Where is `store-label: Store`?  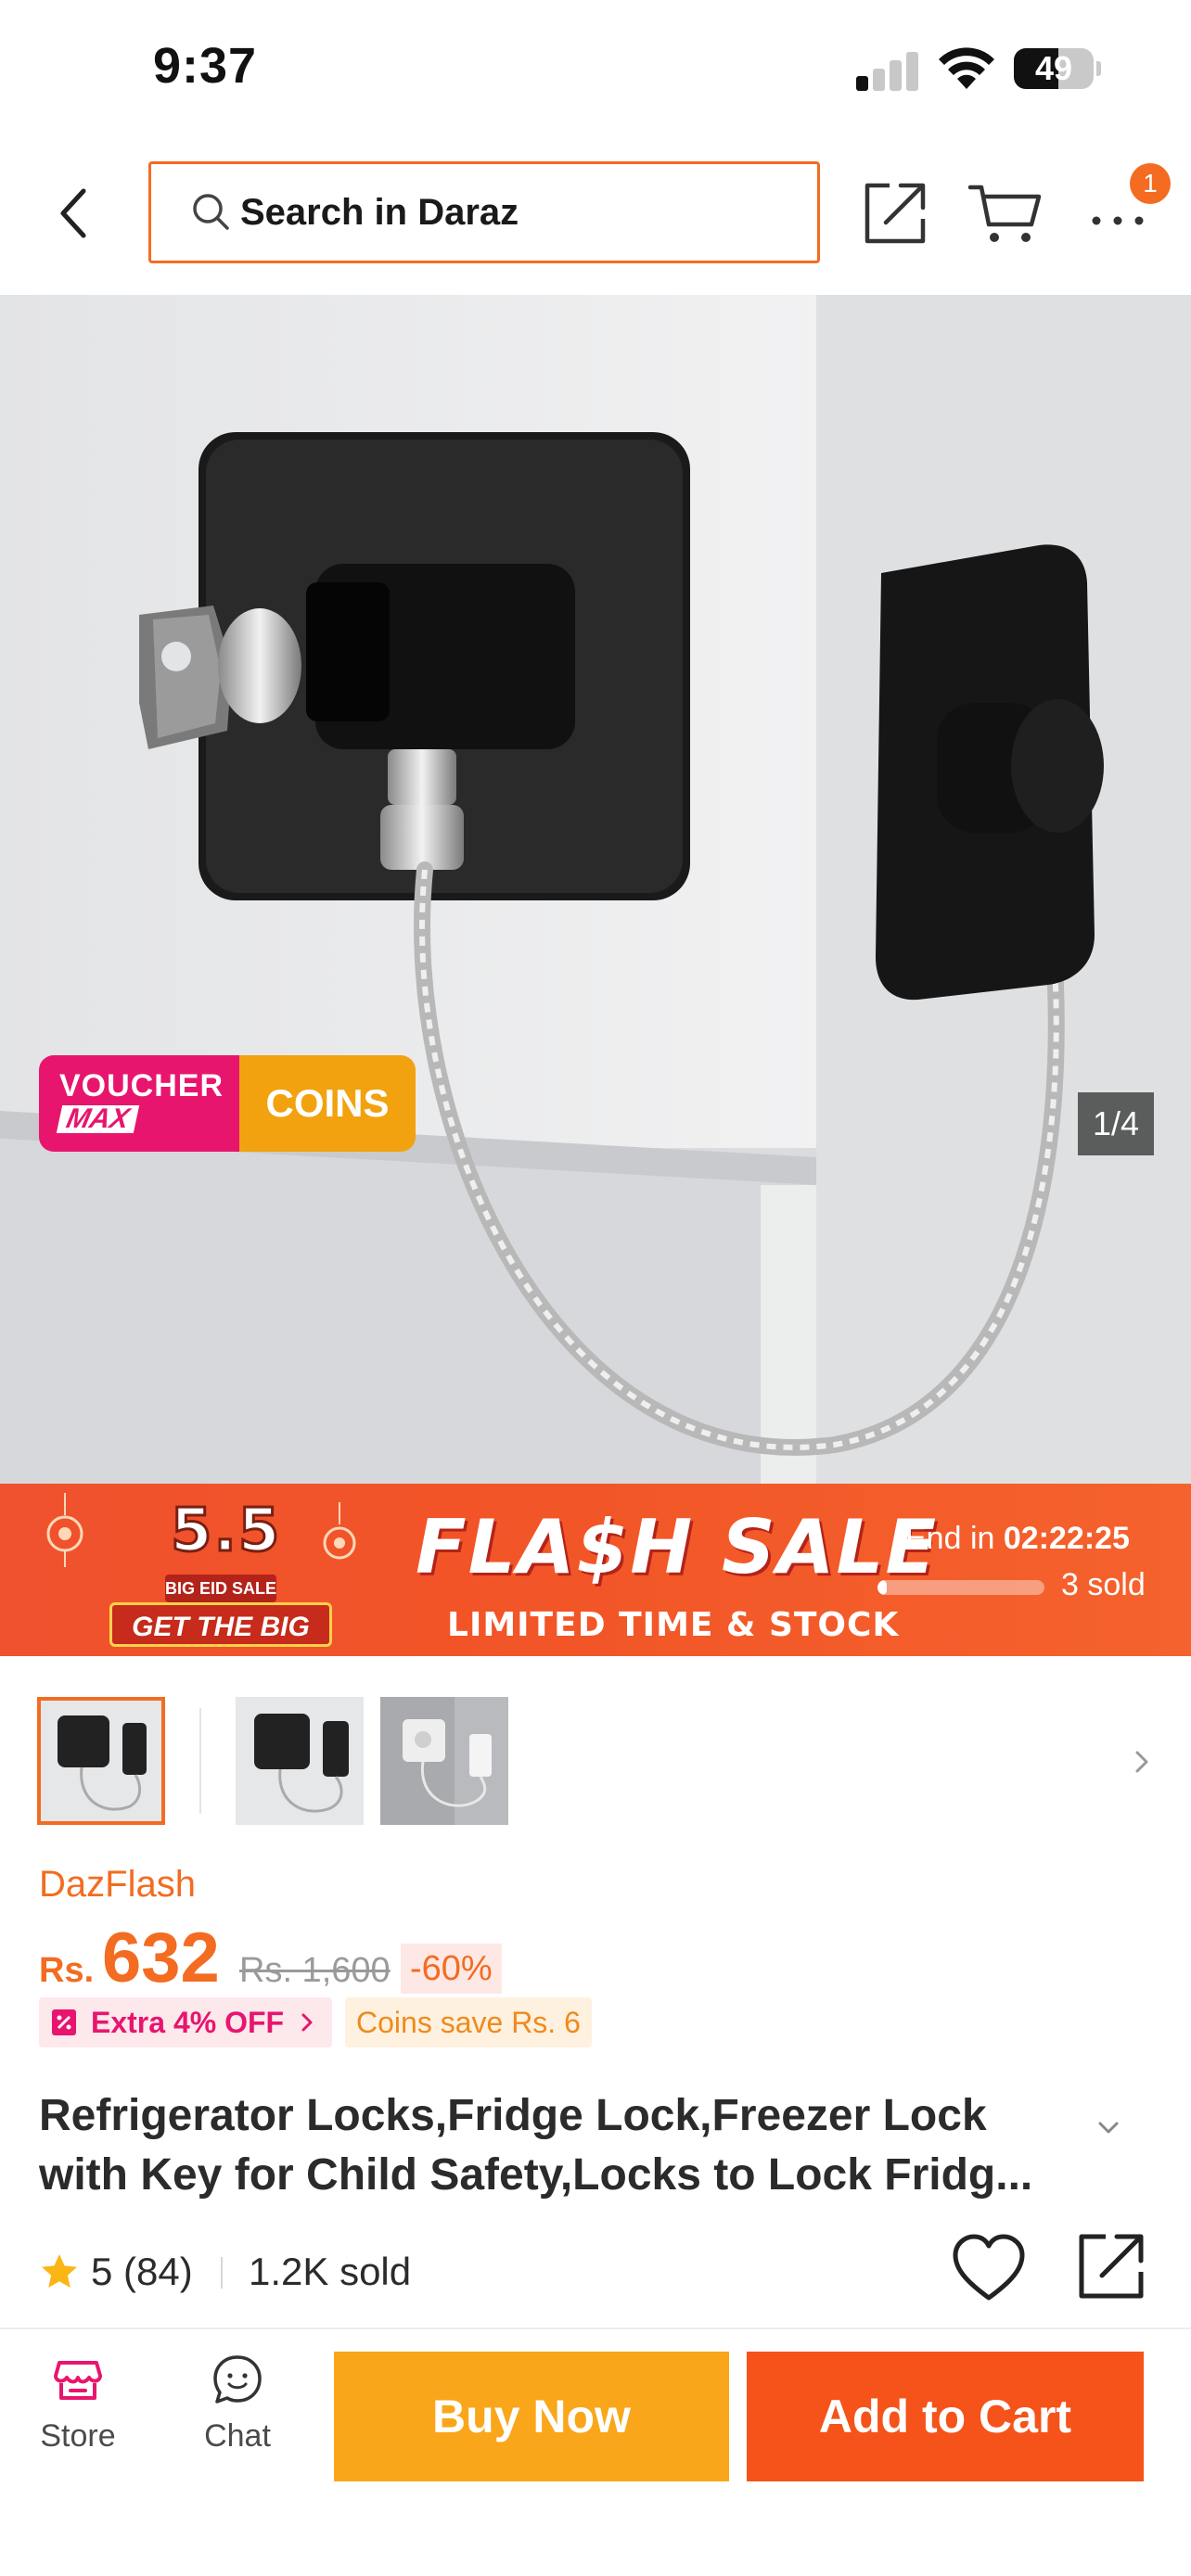 store-label: Store is located at coordinates (78, 2436).